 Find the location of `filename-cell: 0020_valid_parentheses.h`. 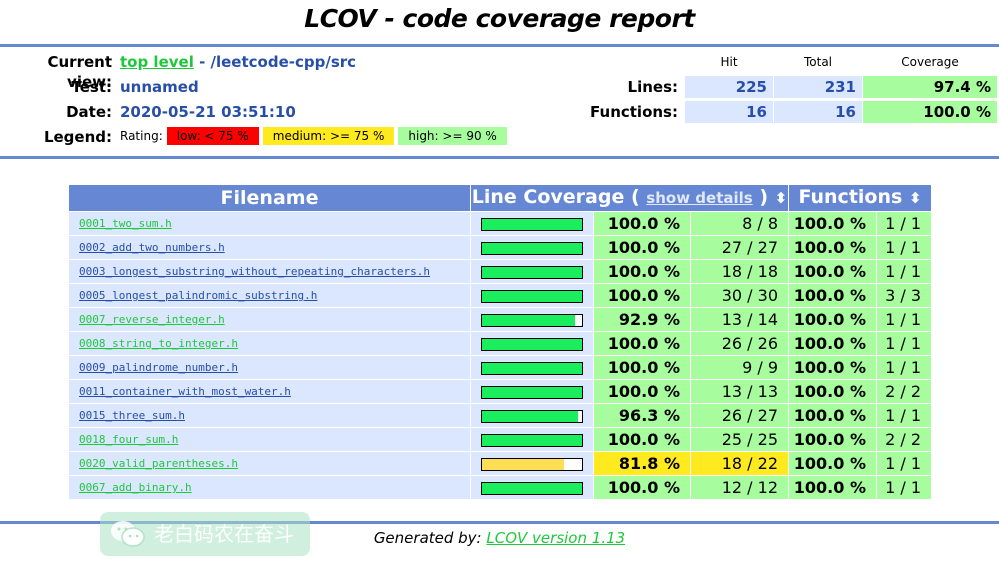

filename-cell: 0020_valid_parentheses.h is located at coordinates (269, 463).